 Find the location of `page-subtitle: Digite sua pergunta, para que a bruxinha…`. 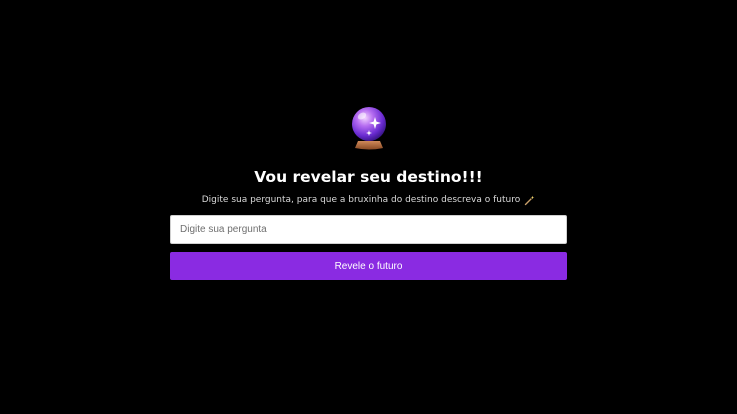

page-subtitle: Digite sua pergunta, para que a bruxinha… is located at coordinates (368, 200).